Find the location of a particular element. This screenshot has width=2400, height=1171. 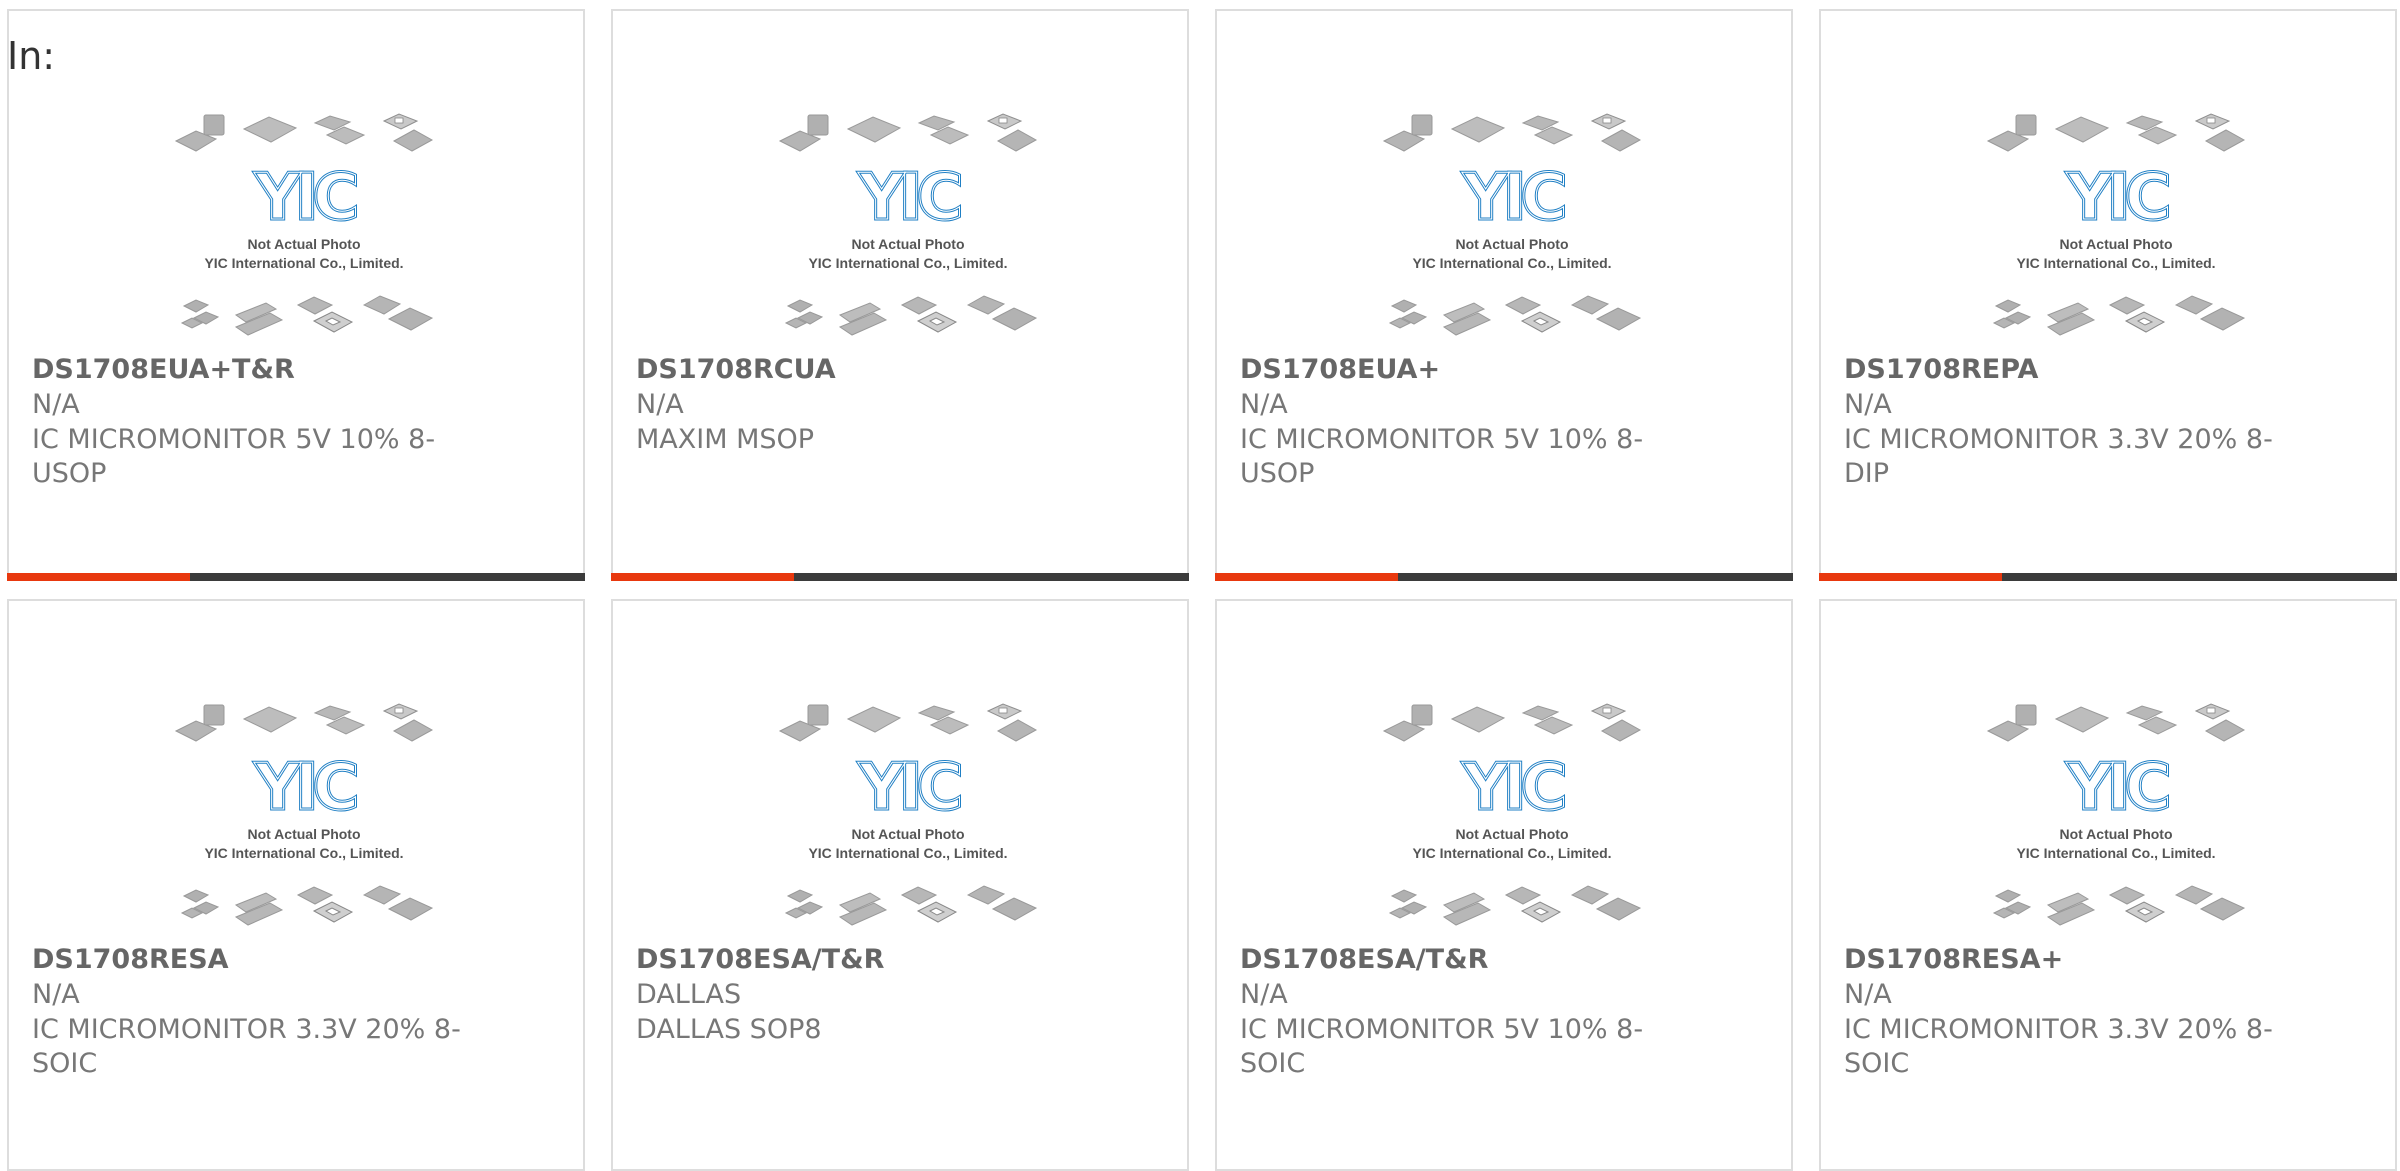

product-brand: DALLAS is located at coordinates (689, 994).